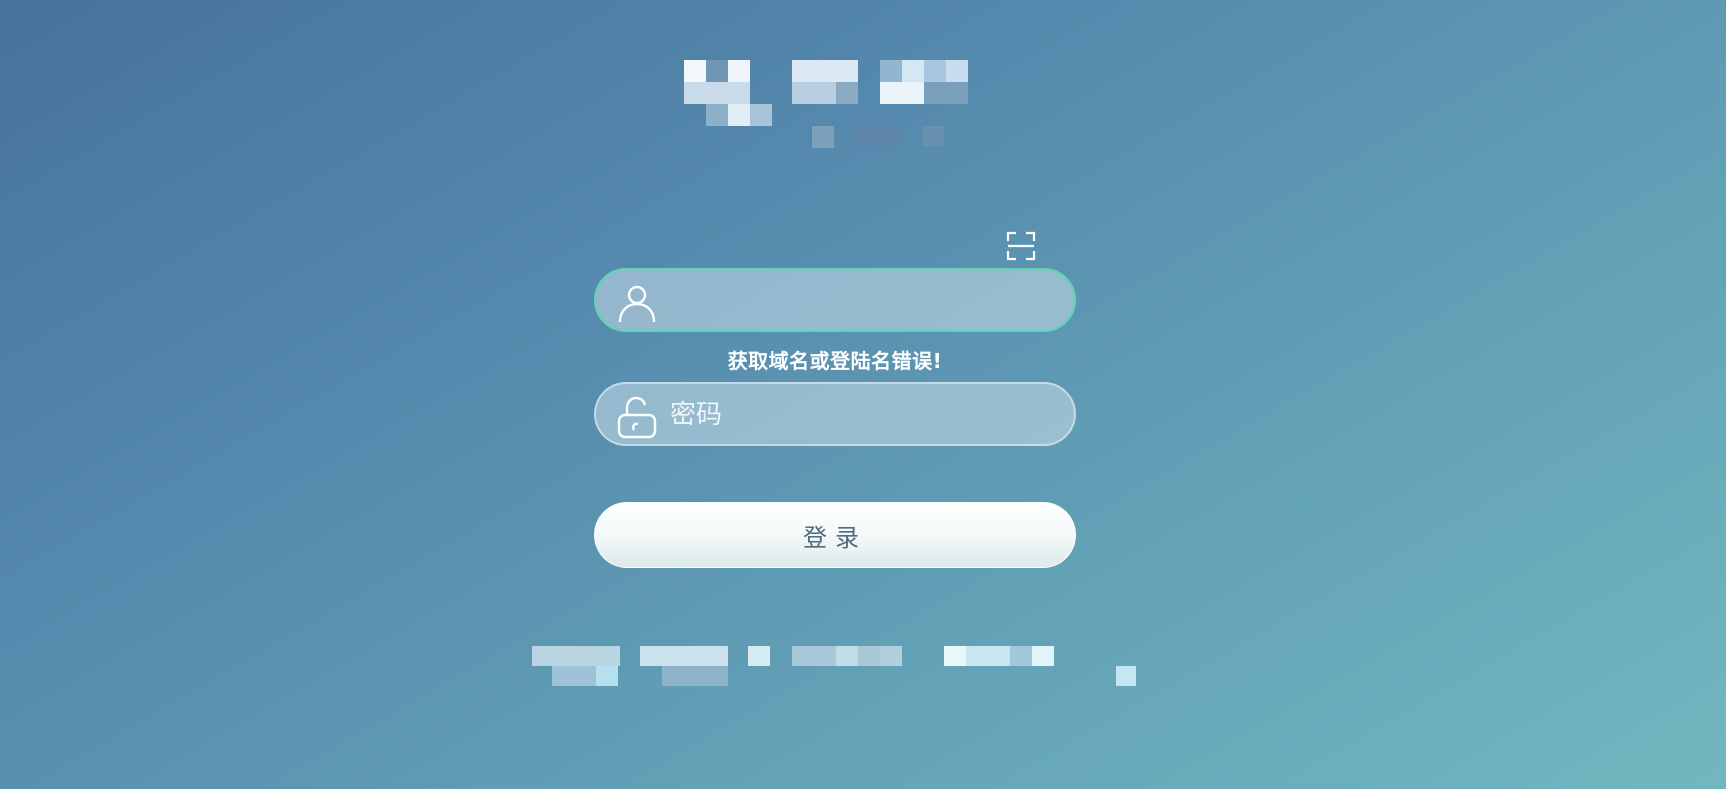  What do you see at coordinates (865, 301) in the screenshot?
I see `username-input` at bounding box center [865, 301].